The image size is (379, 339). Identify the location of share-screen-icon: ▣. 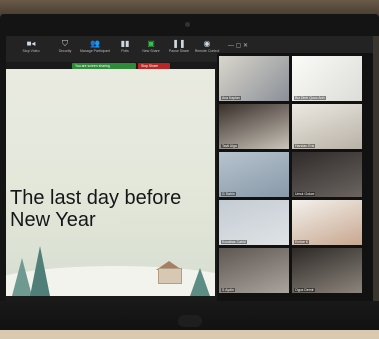
(151, 43).